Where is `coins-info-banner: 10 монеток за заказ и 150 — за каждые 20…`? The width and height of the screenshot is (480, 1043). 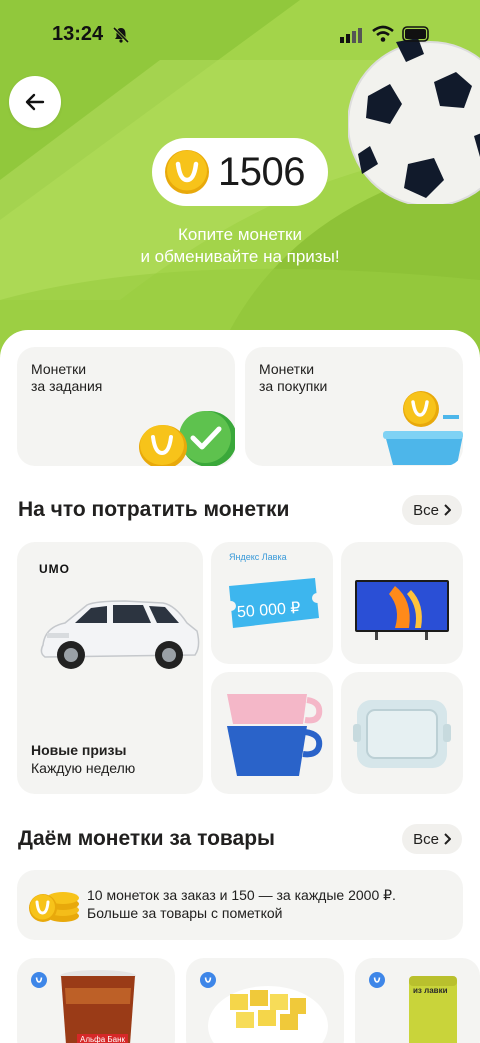
coins-info-banner: 10 монеток за заказ и 150 — за каждые 20… is located at coordinates (240, 905).